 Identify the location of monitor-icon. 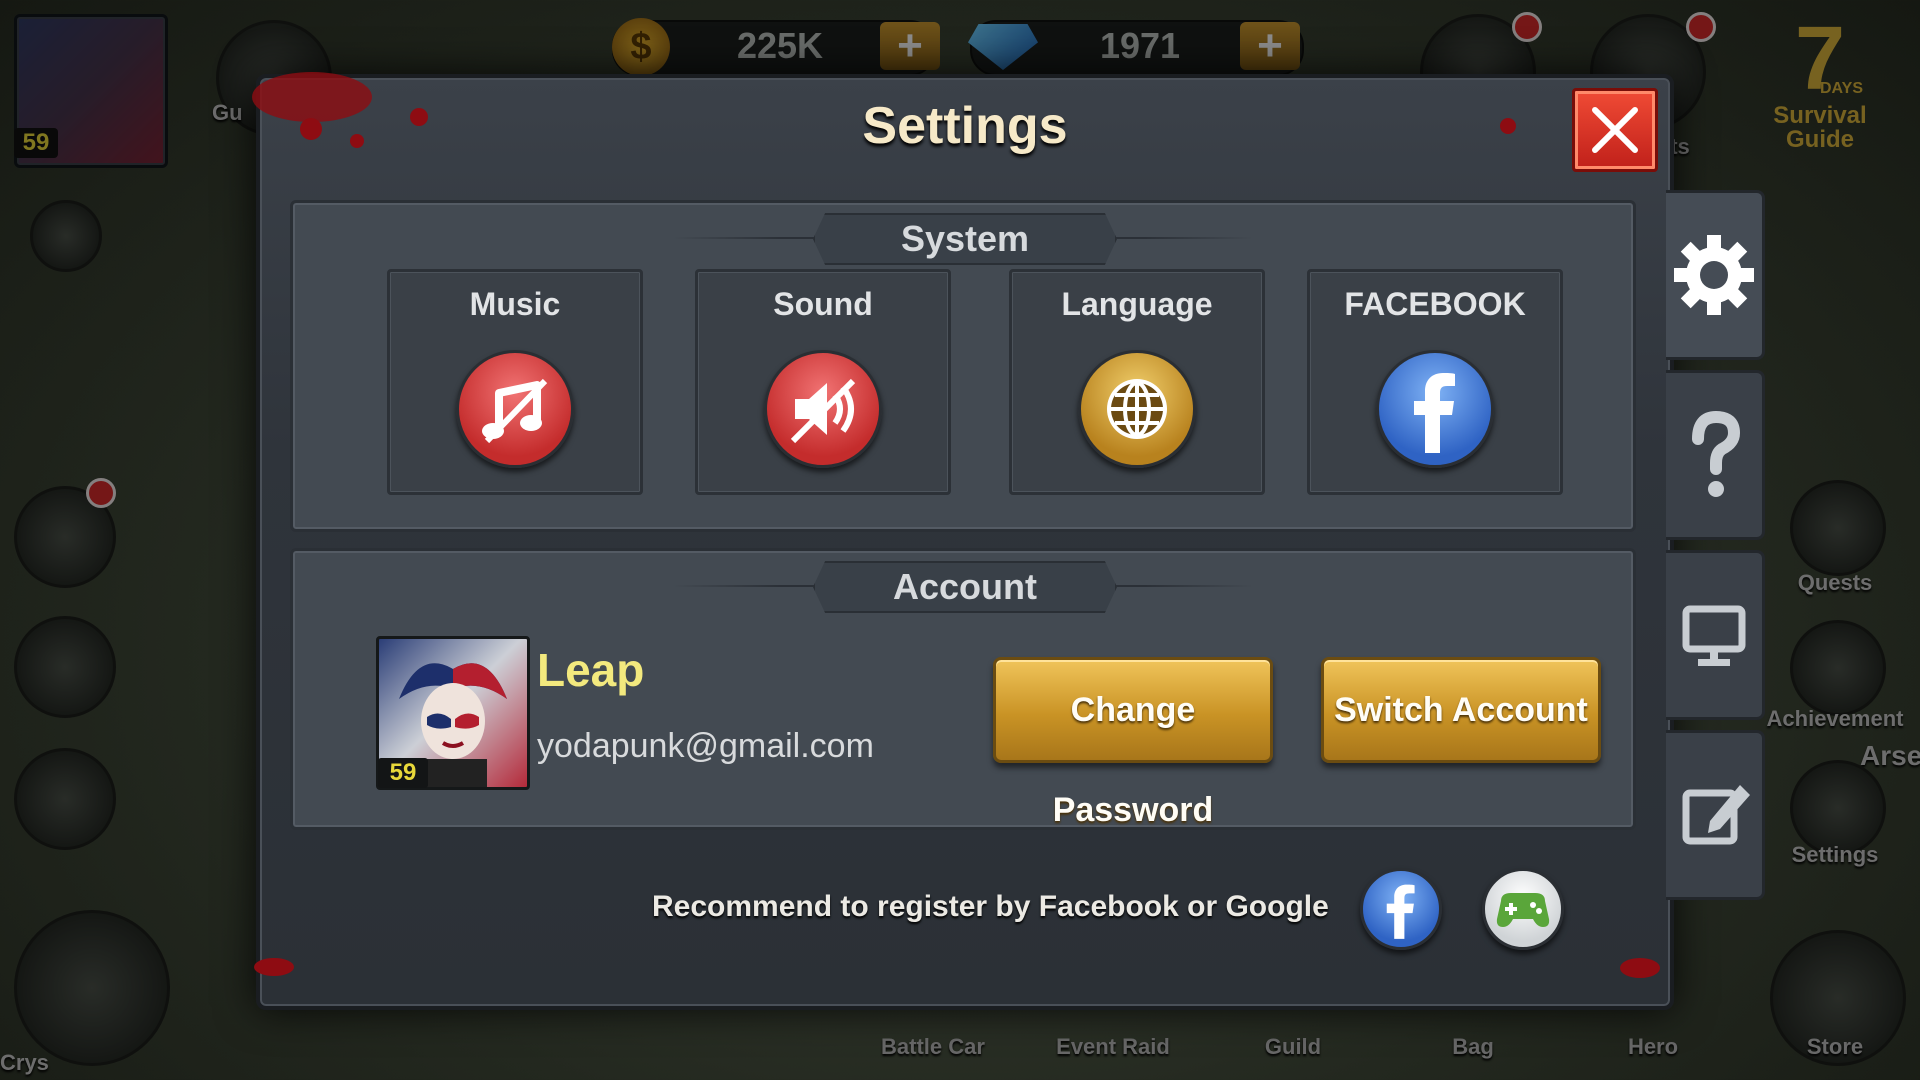
(1714, 635).